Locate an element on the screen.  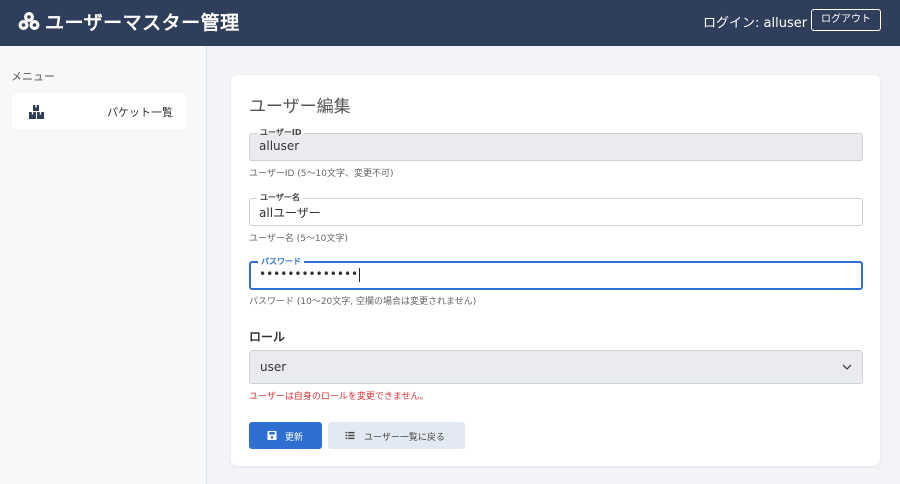
sidebar-item-label: パケット一覧 is located at coordinates (140, 112).